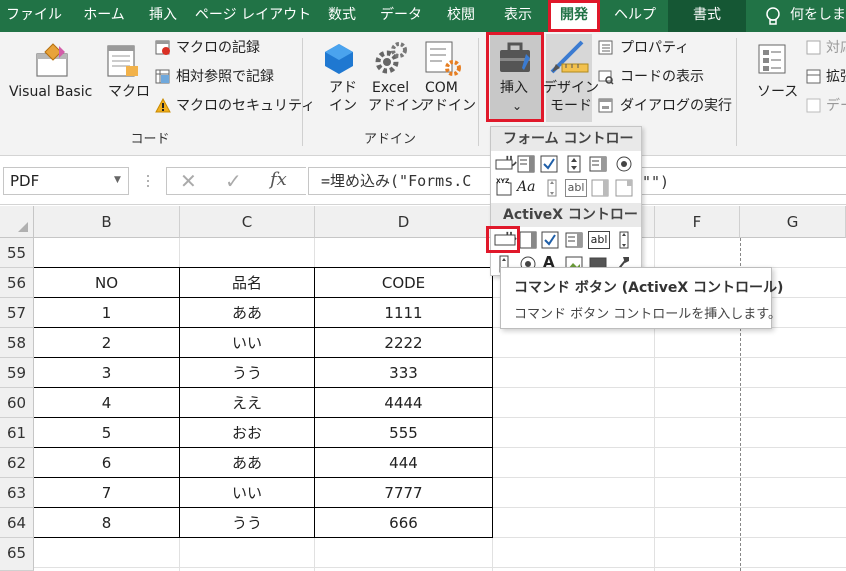  Describe the element at coordinates (225, 77) in the screenshot. I see `relative-reference-button: 相対参照で記録` at that location.